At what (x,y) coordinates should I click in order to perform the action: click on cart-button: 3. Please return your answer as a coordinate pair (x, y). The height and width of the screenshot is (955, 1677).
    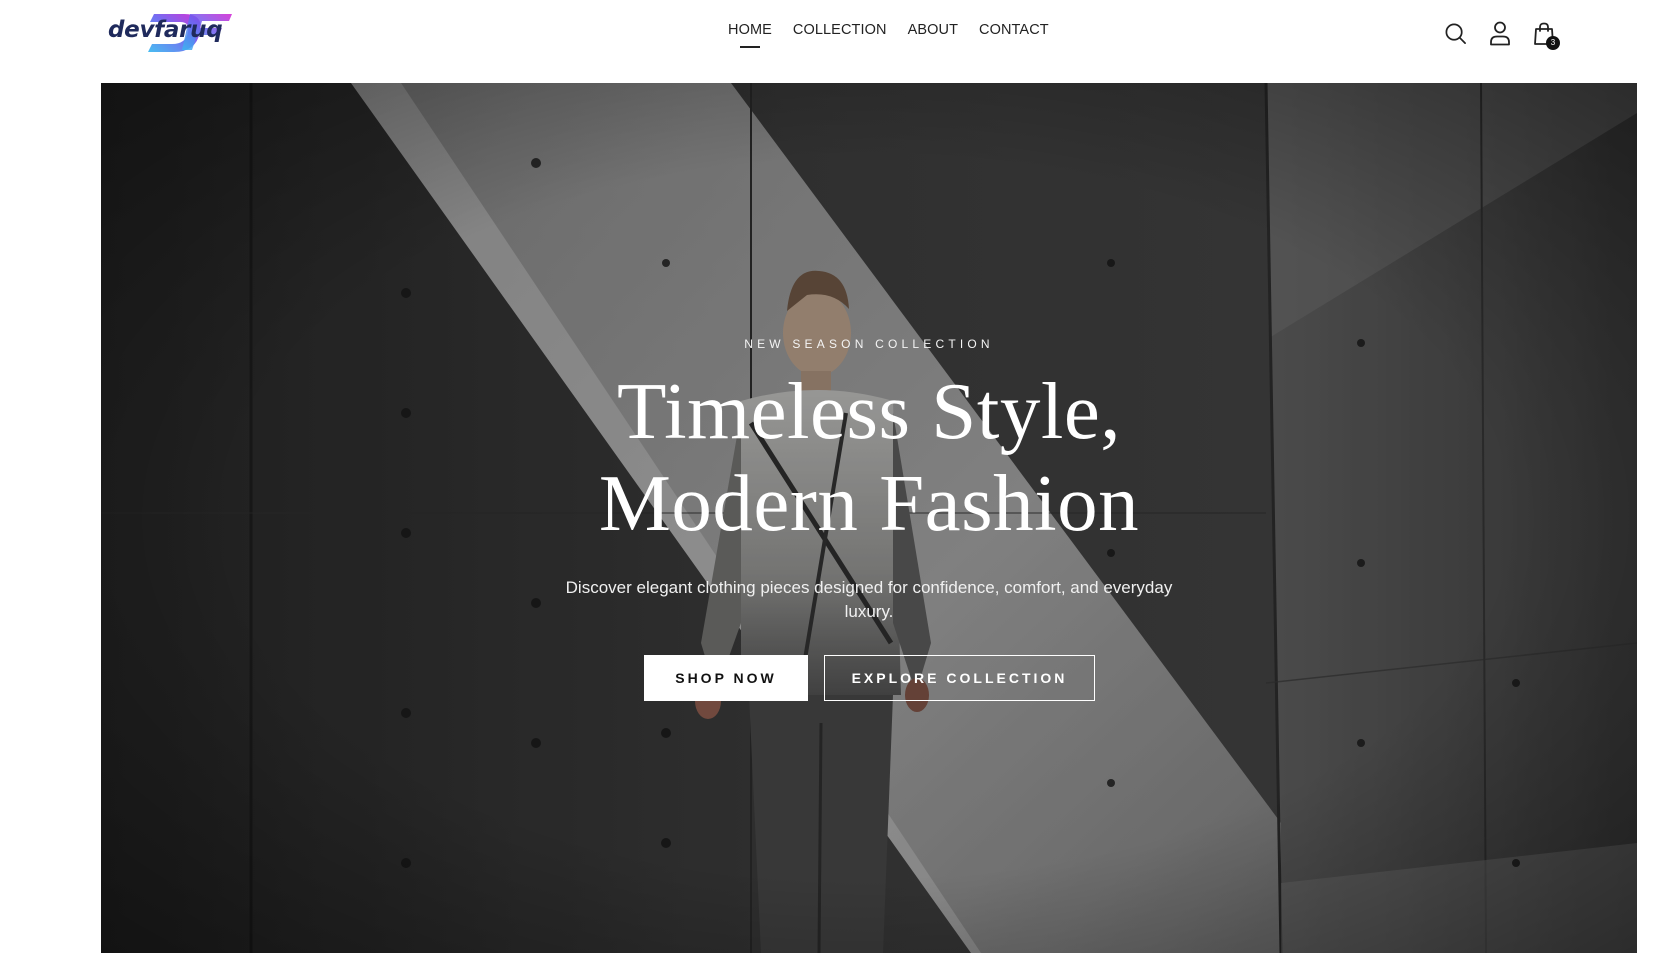
    Looking at the image, I should click on (1545, 35).